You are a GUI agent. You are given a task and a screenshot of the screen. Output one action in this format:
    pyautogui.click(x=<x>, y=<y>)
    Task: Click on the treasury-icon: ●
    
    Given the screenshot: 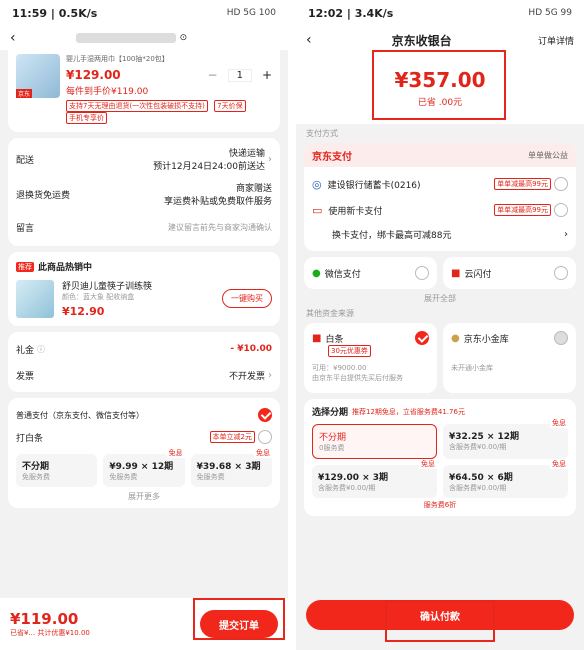 What is the action you would take?
    pyautogui.click(x=455, y=338)
    